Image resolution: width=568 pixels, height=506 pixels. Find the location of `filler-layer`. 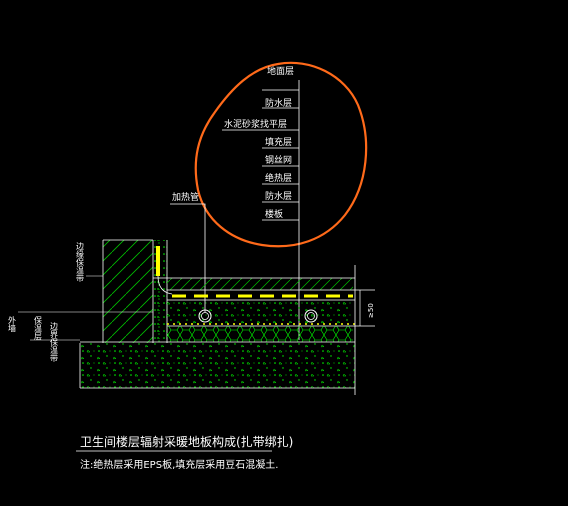

filler-layer is located at coordinates (260, 312).